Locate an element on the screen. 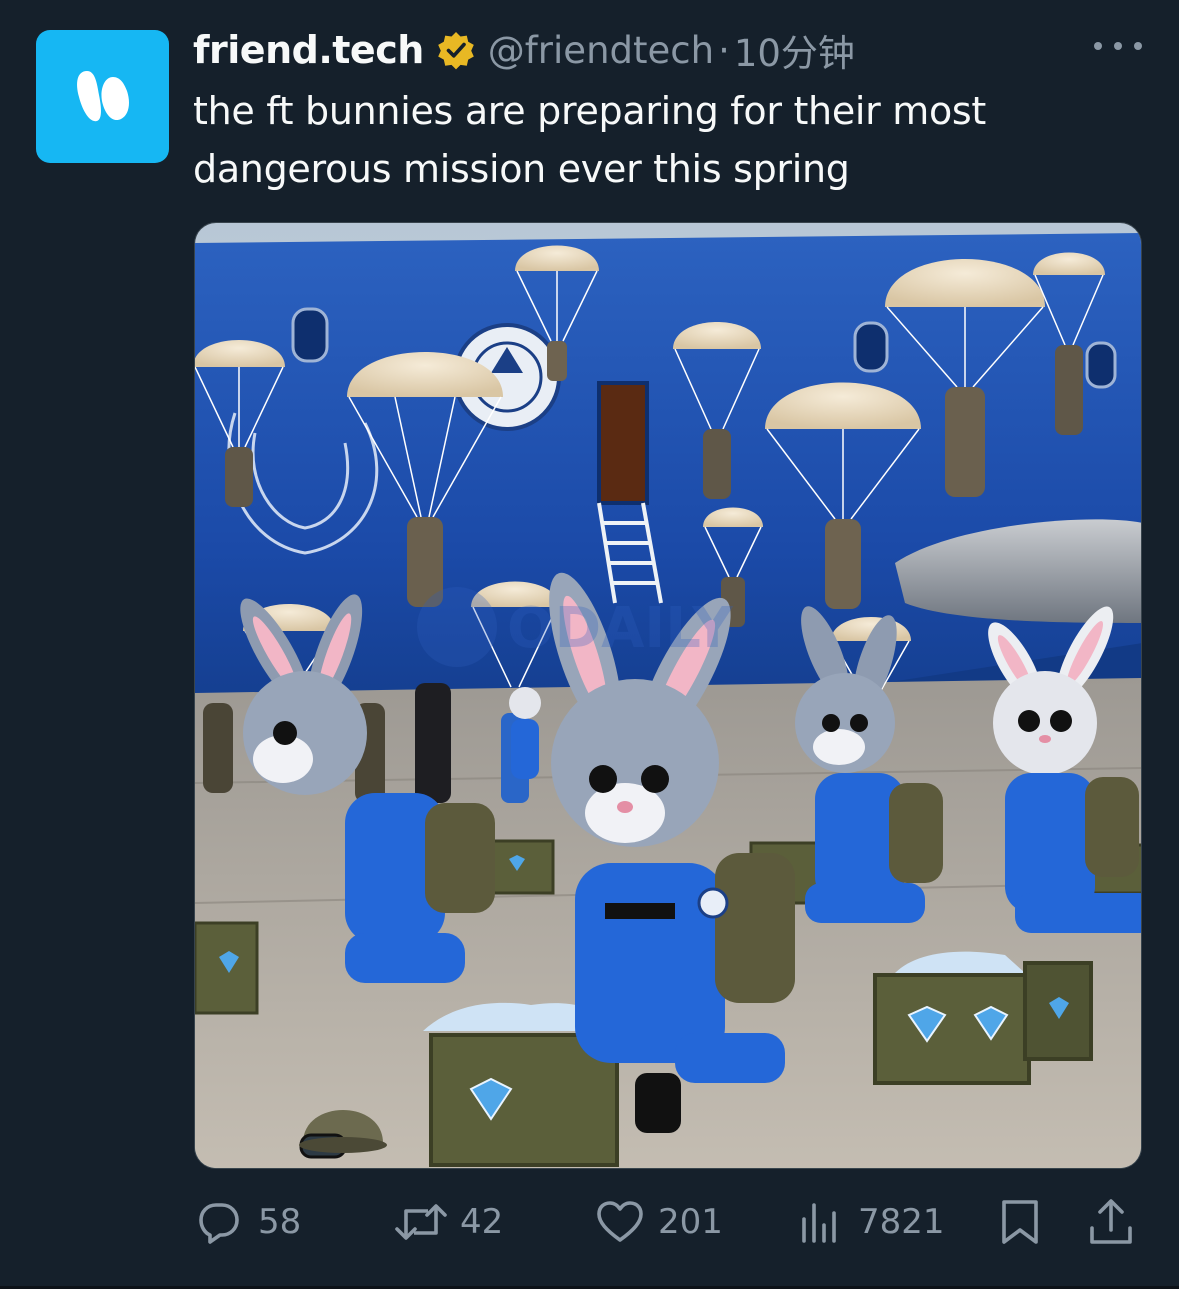 The height and width of the screenshot is (1289, 1179). tweet-text-line-2: dangerous mission ever this spring is located at coordinates (521, 169).